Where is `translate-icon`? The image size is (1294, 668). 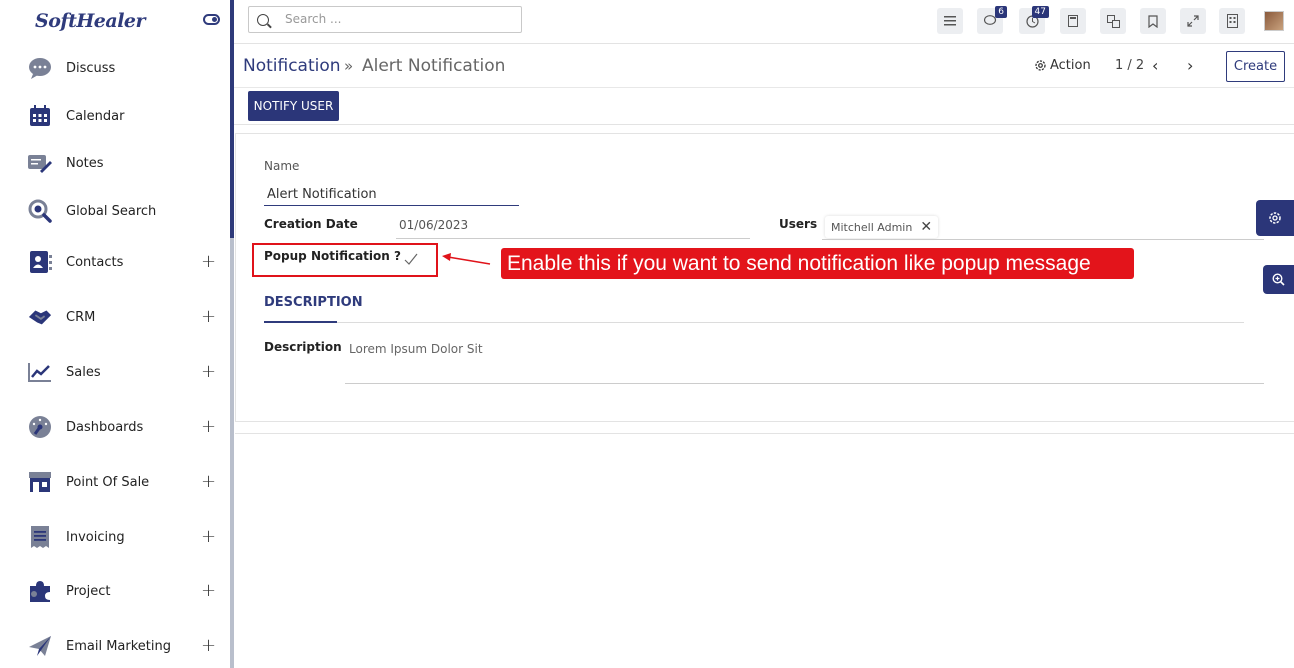 translate-icon is located at coordinates (1113, 21).